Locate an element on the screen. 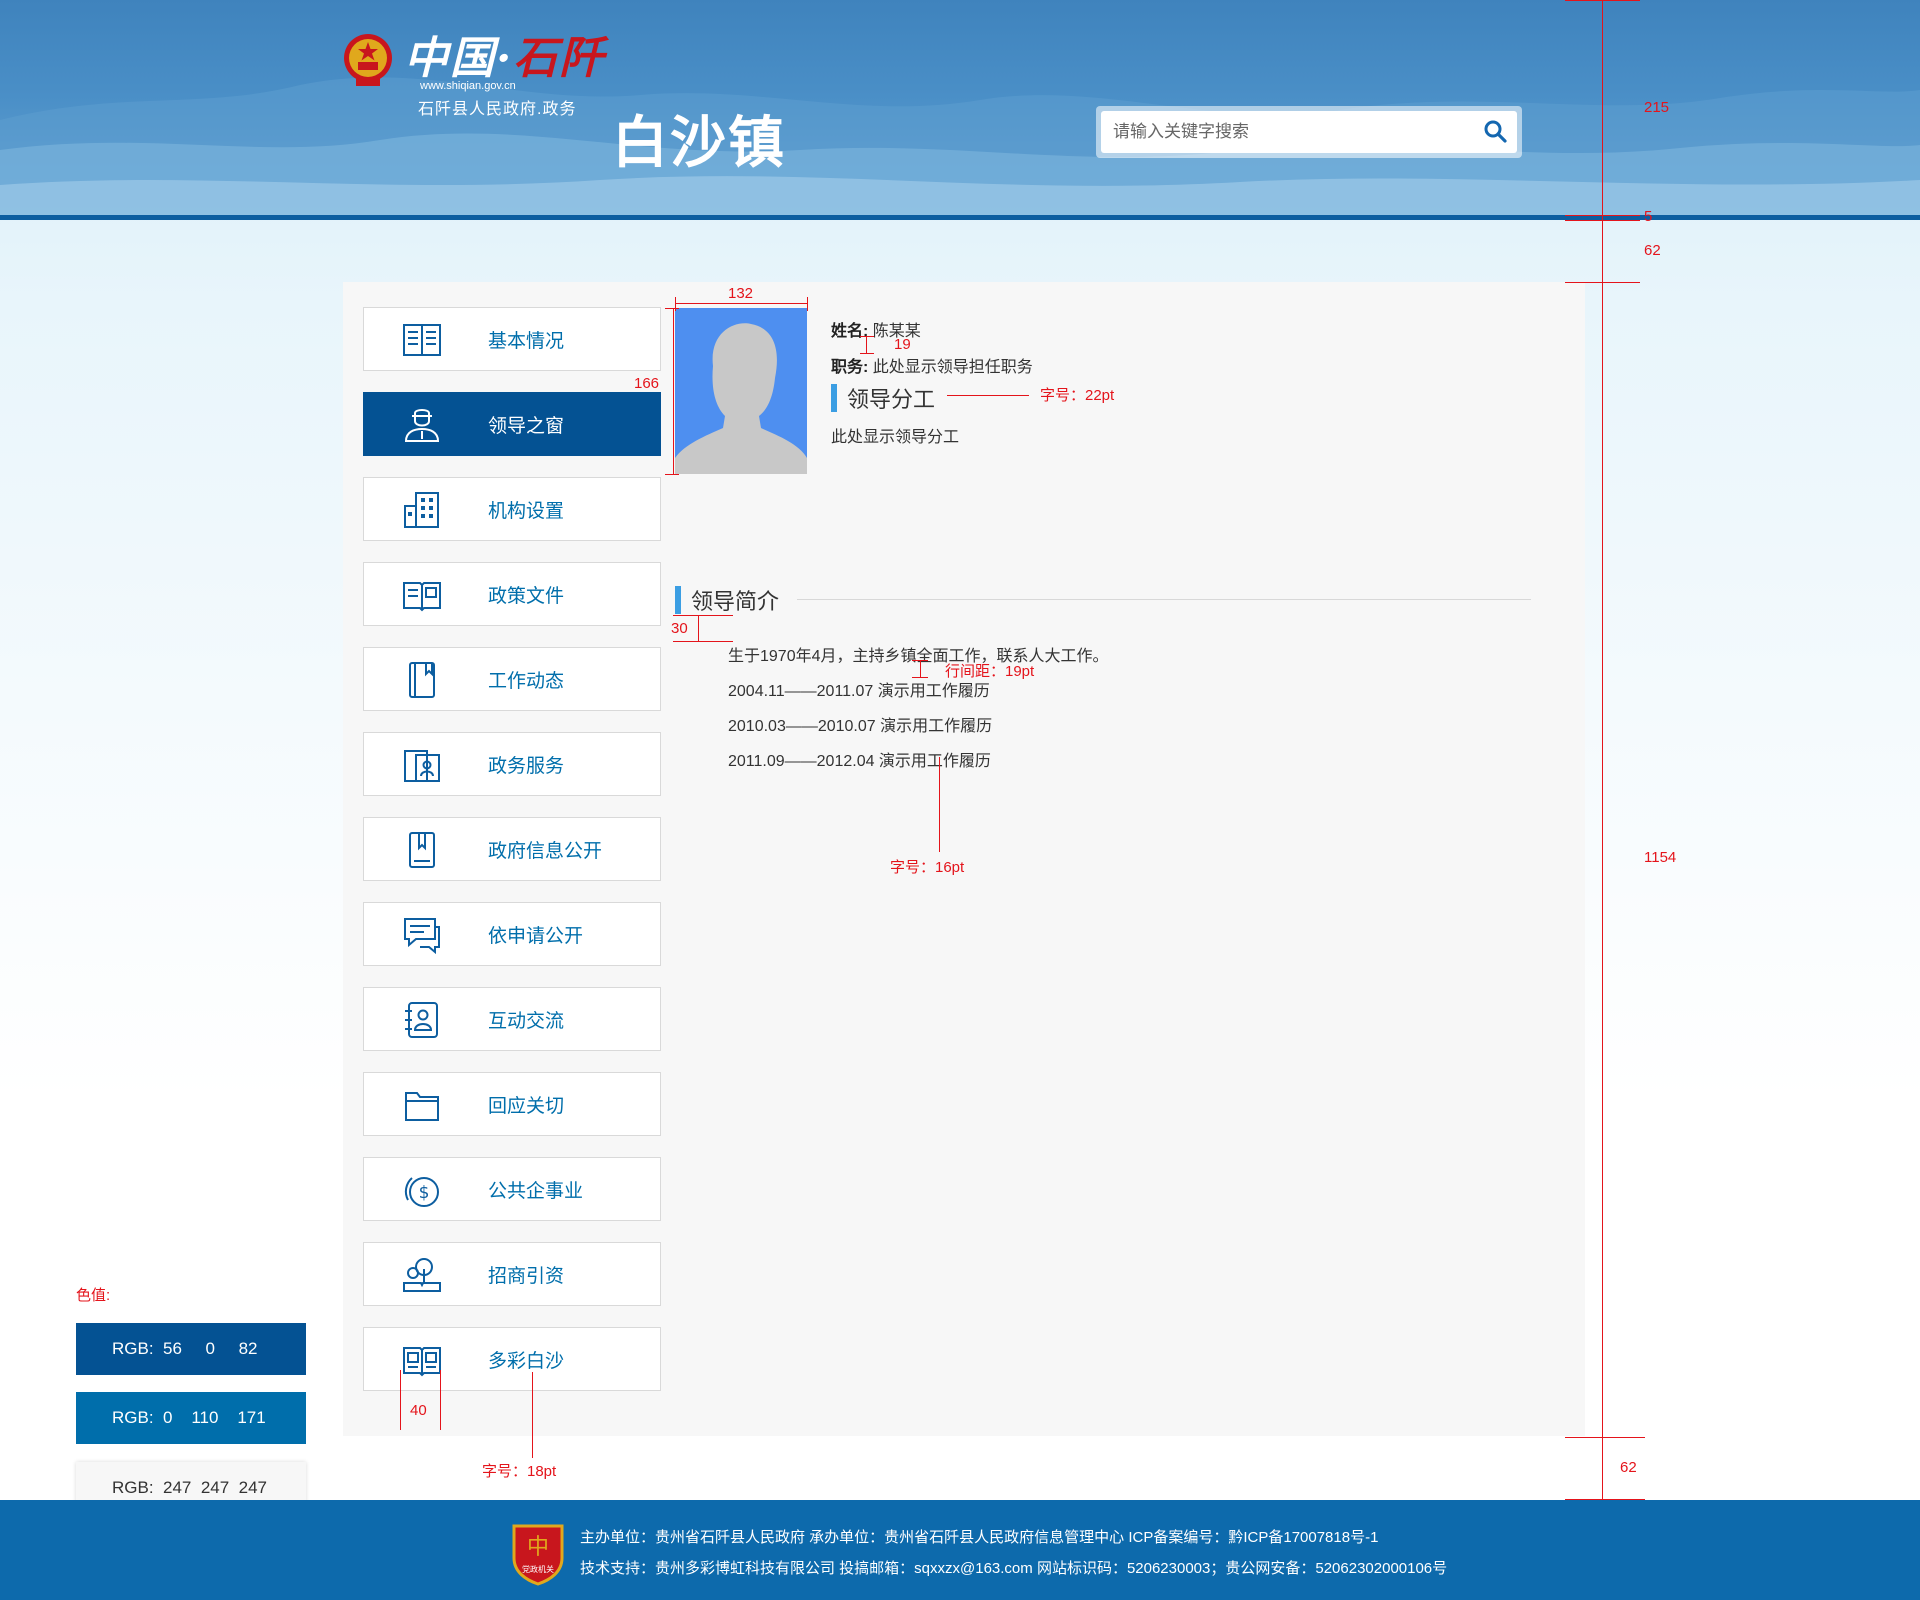 This screenshot has width=1920, height=1600. id-card-icon is located at coordinates (422, 766).